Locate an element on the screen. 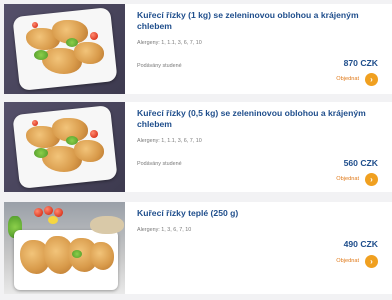  product-allergens: Alergeny: 1, 3, 6, 7, 10 is located at coordinates (164, 230).